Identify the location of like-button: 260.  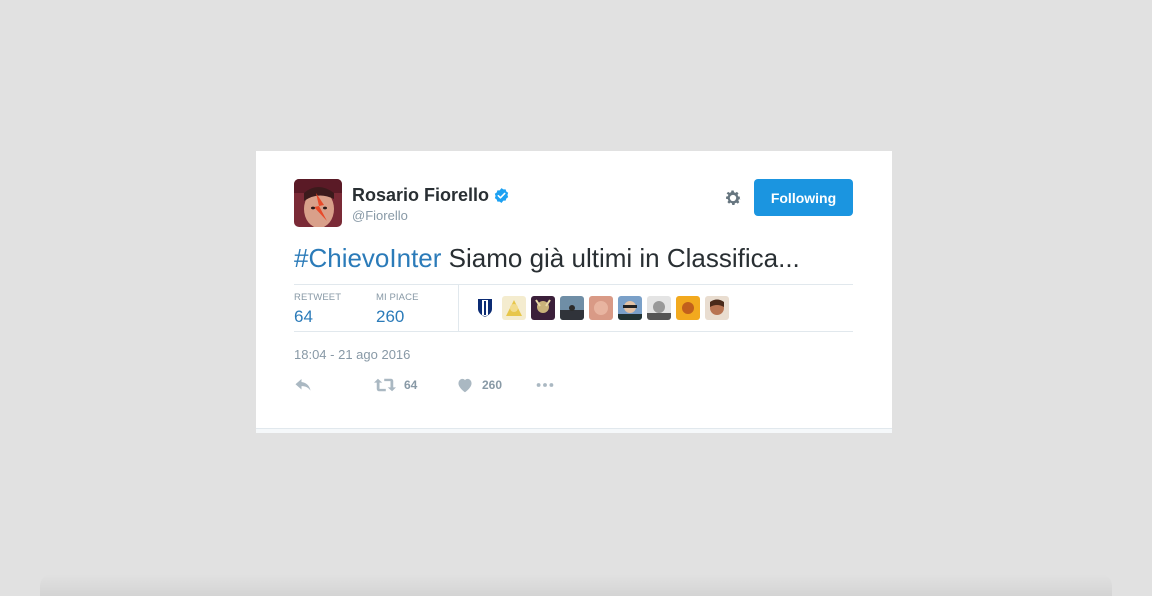
(479, 385).